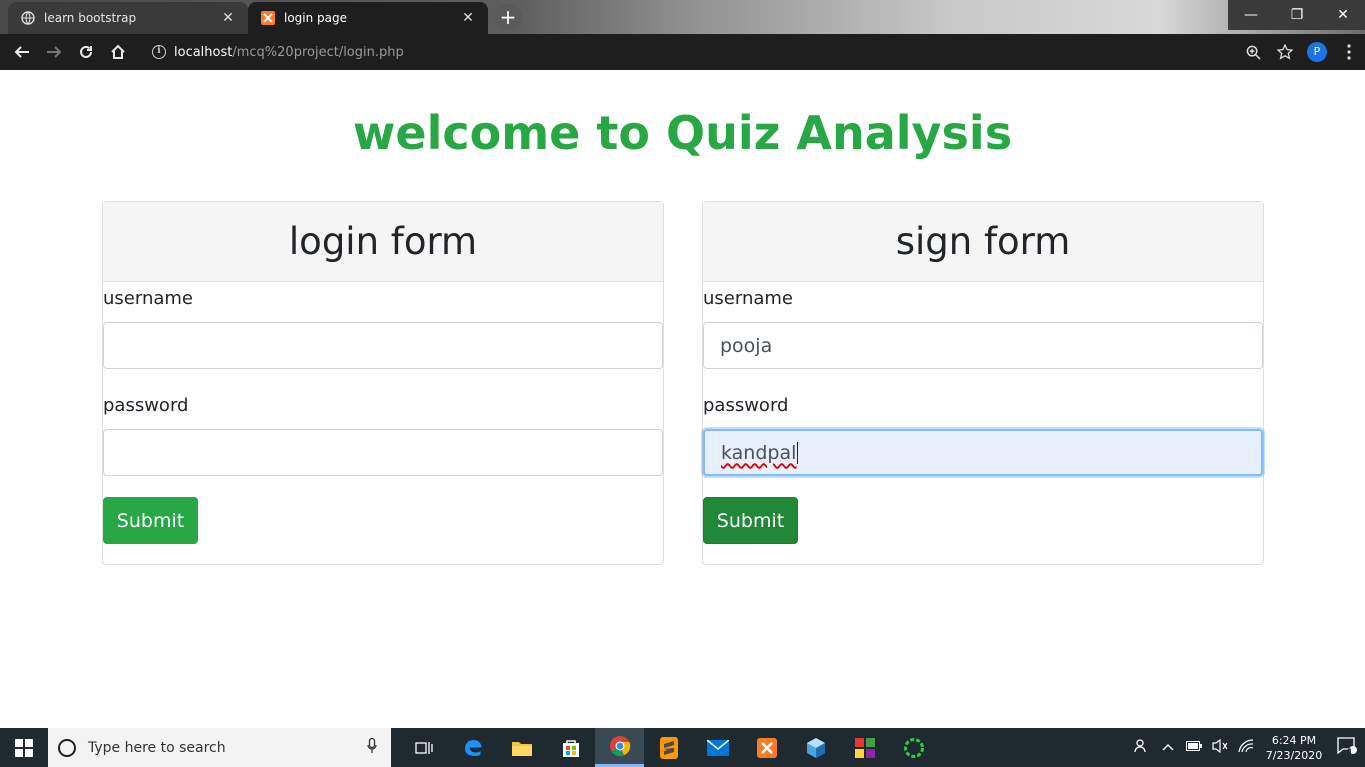 This screenshot has height=767, width=1365. What do you see at coordinates (118, 52) in the screenshot?
I see `home-icon` at bounding box center [118, 52].